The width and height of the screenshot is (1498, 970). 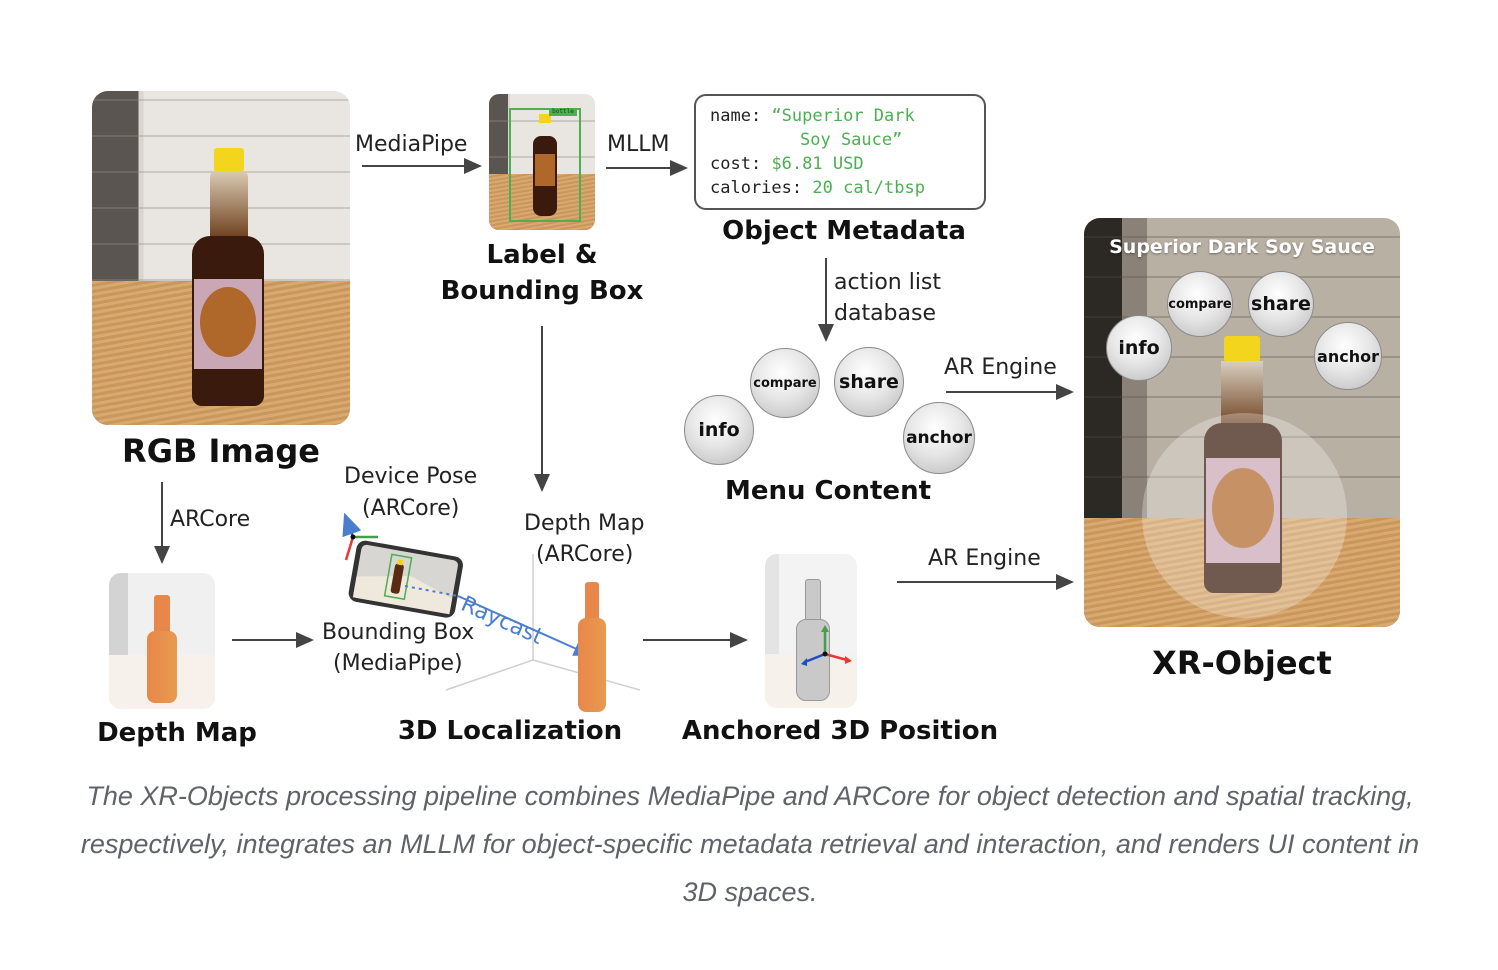 I want to click on depth-map-arcore-label-2: (ARCore), so click(x=585, y=554).